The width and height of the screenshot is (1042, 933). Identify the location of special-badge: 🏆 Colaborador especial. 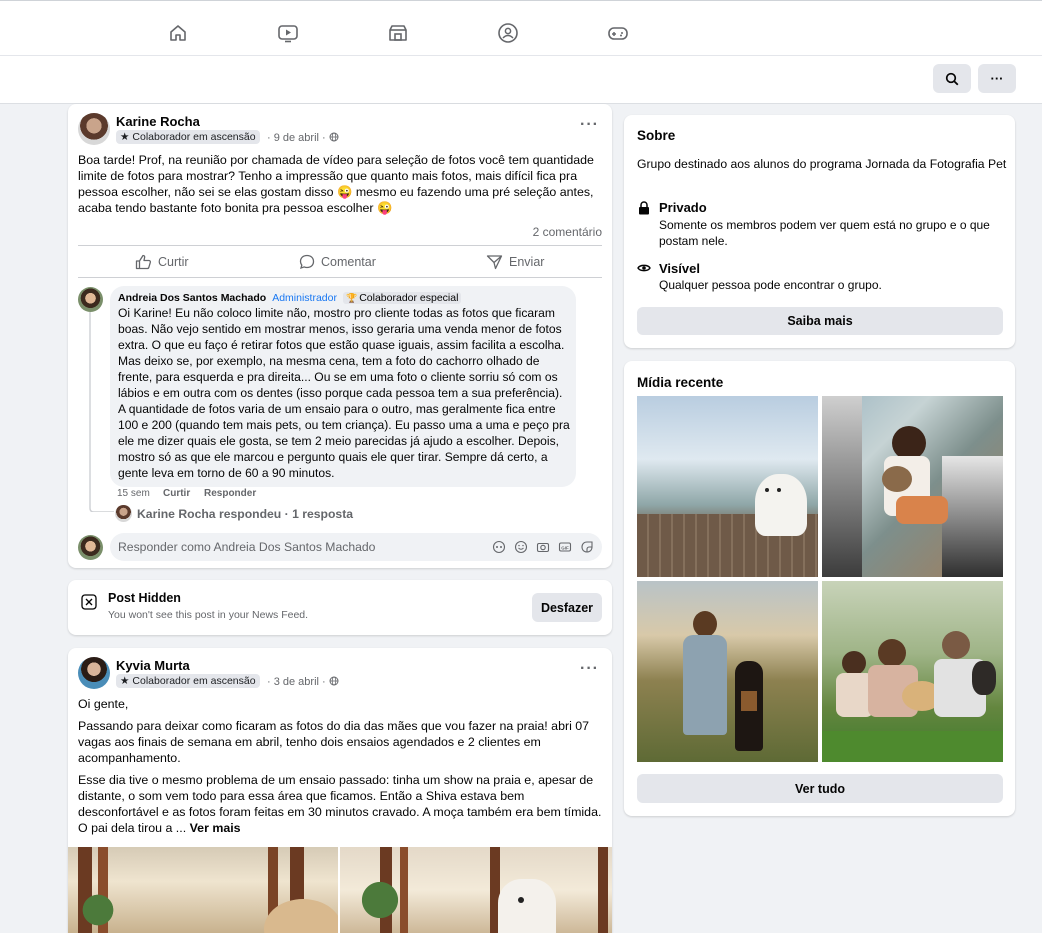
(402, 298).